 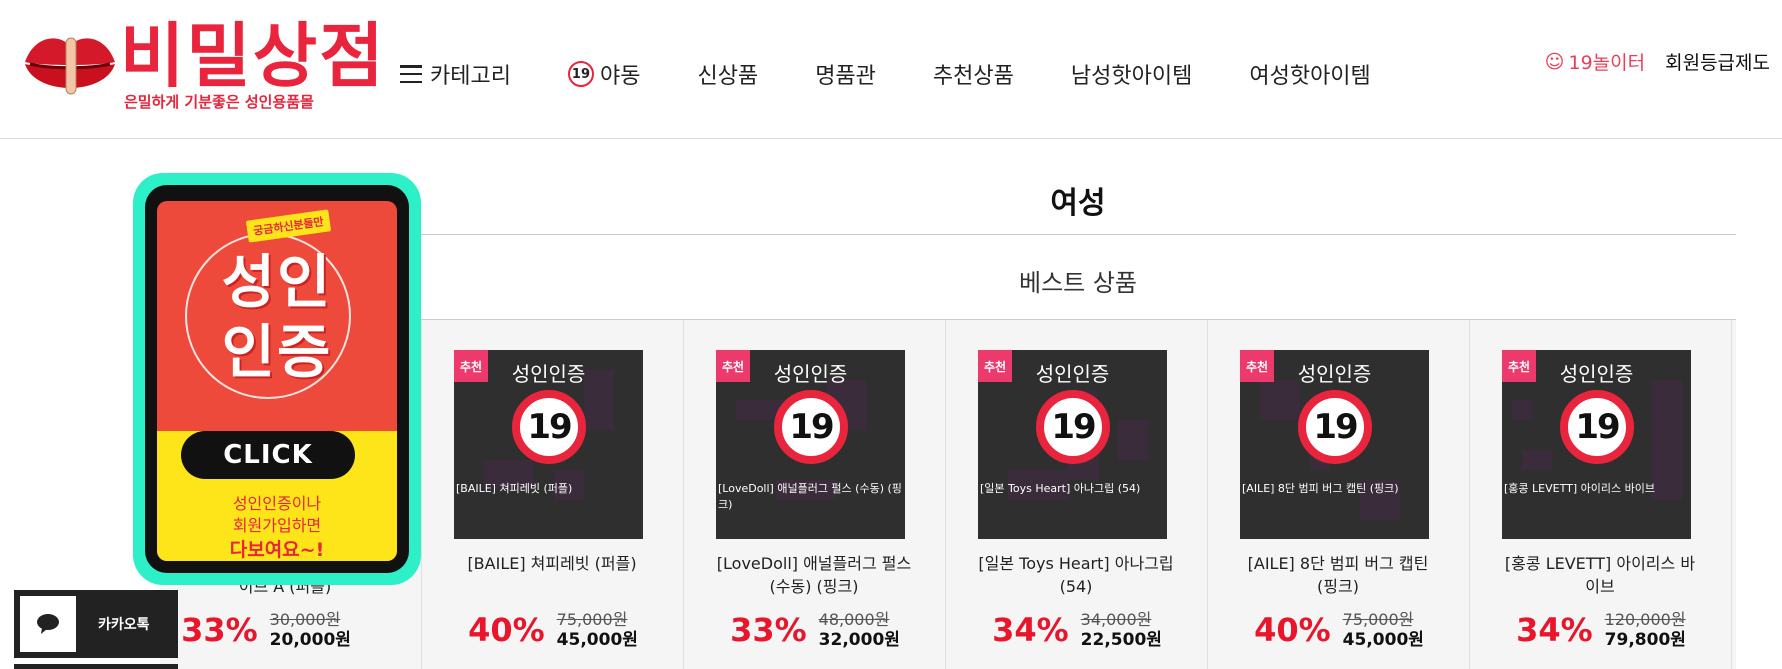 What do you see at coordinates (1078, 234) in the screenshot?
I see `divider` at bounding box center [1078, 234].